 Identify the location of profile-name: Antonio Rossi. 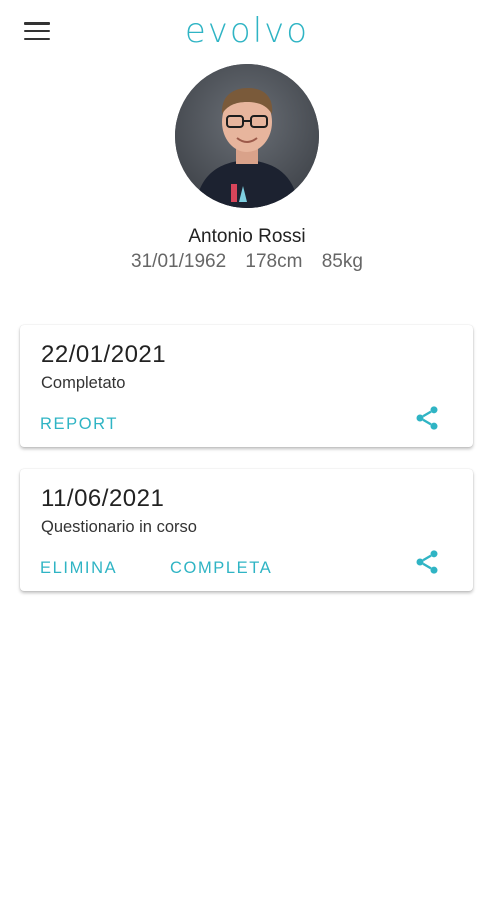
(247, 236).